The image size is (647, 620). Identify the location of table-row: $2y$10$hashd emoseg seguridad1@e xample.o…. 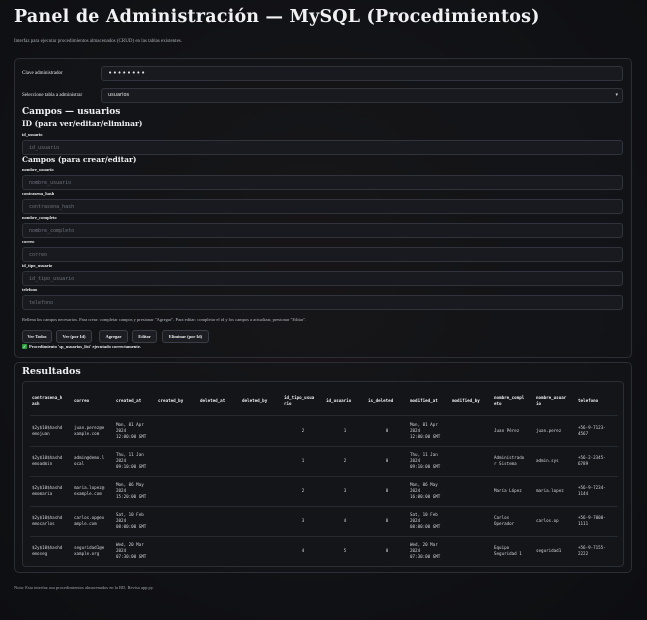
(324, 550).